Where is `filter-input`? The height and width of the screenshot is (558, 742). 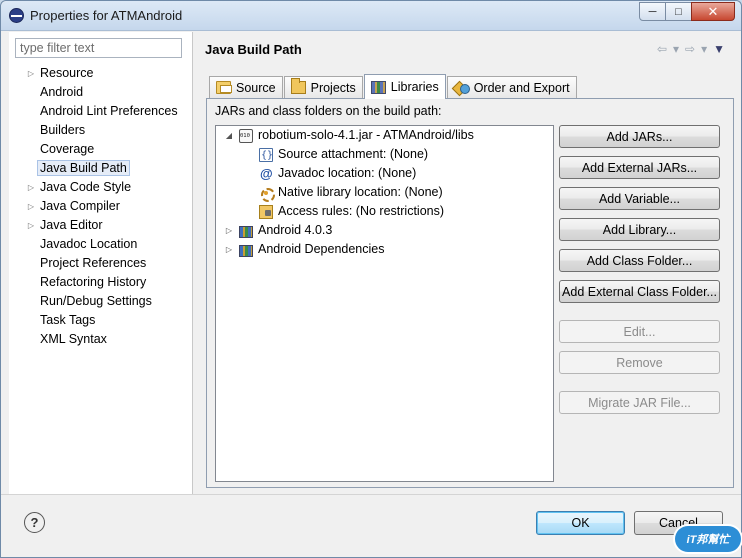
filter-input is located at coordinates (98, 48).